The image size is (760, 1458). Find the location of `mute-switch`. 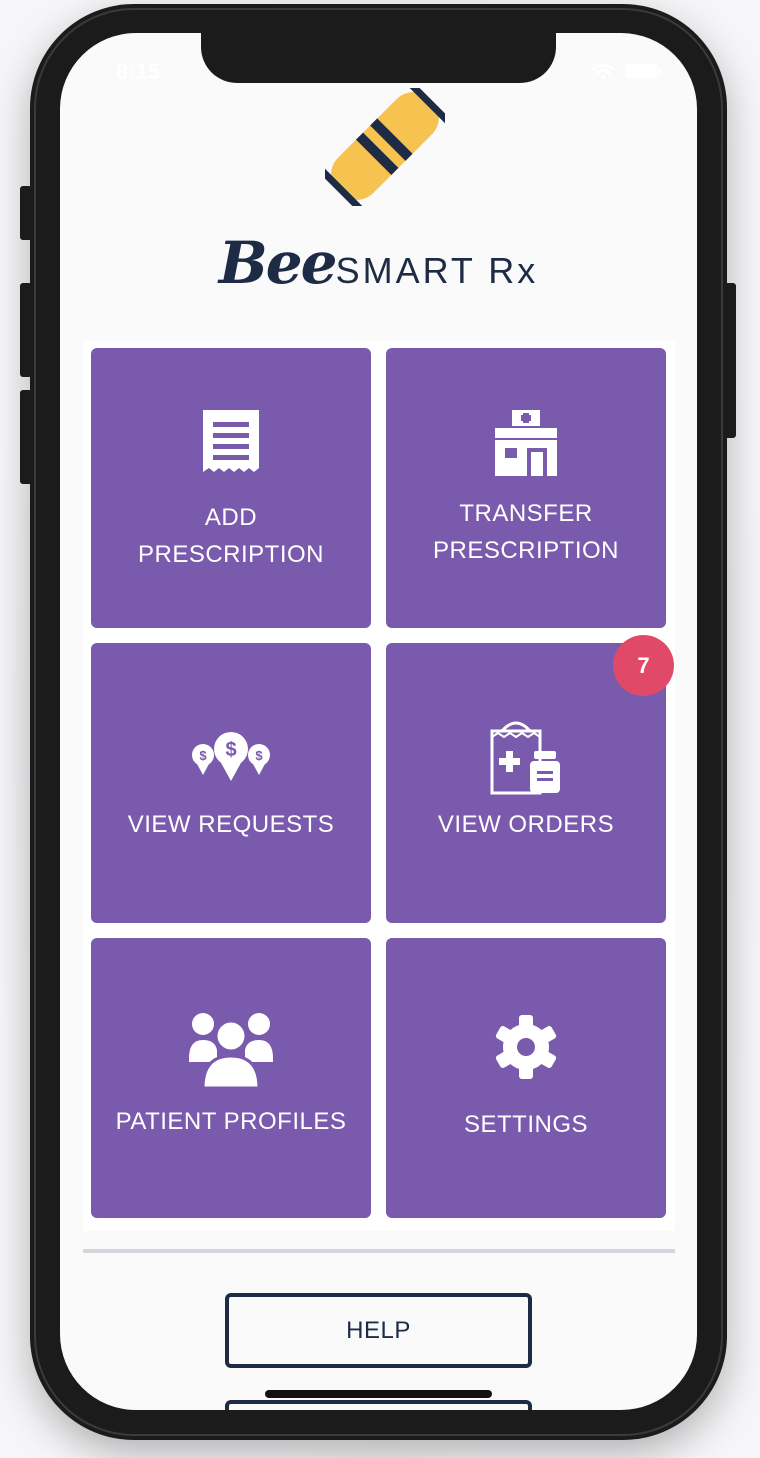

mute-switch is located at coordinates (26, 213).